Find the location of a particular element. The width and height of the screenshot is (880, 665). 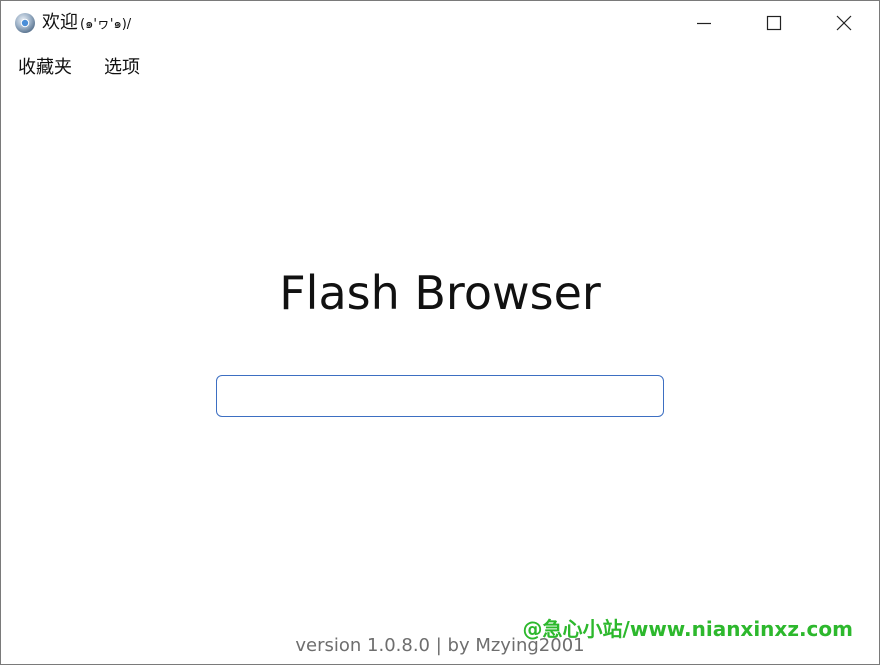

menu-item-favorites: 收藏夹 is located at coordinates (44, 68).